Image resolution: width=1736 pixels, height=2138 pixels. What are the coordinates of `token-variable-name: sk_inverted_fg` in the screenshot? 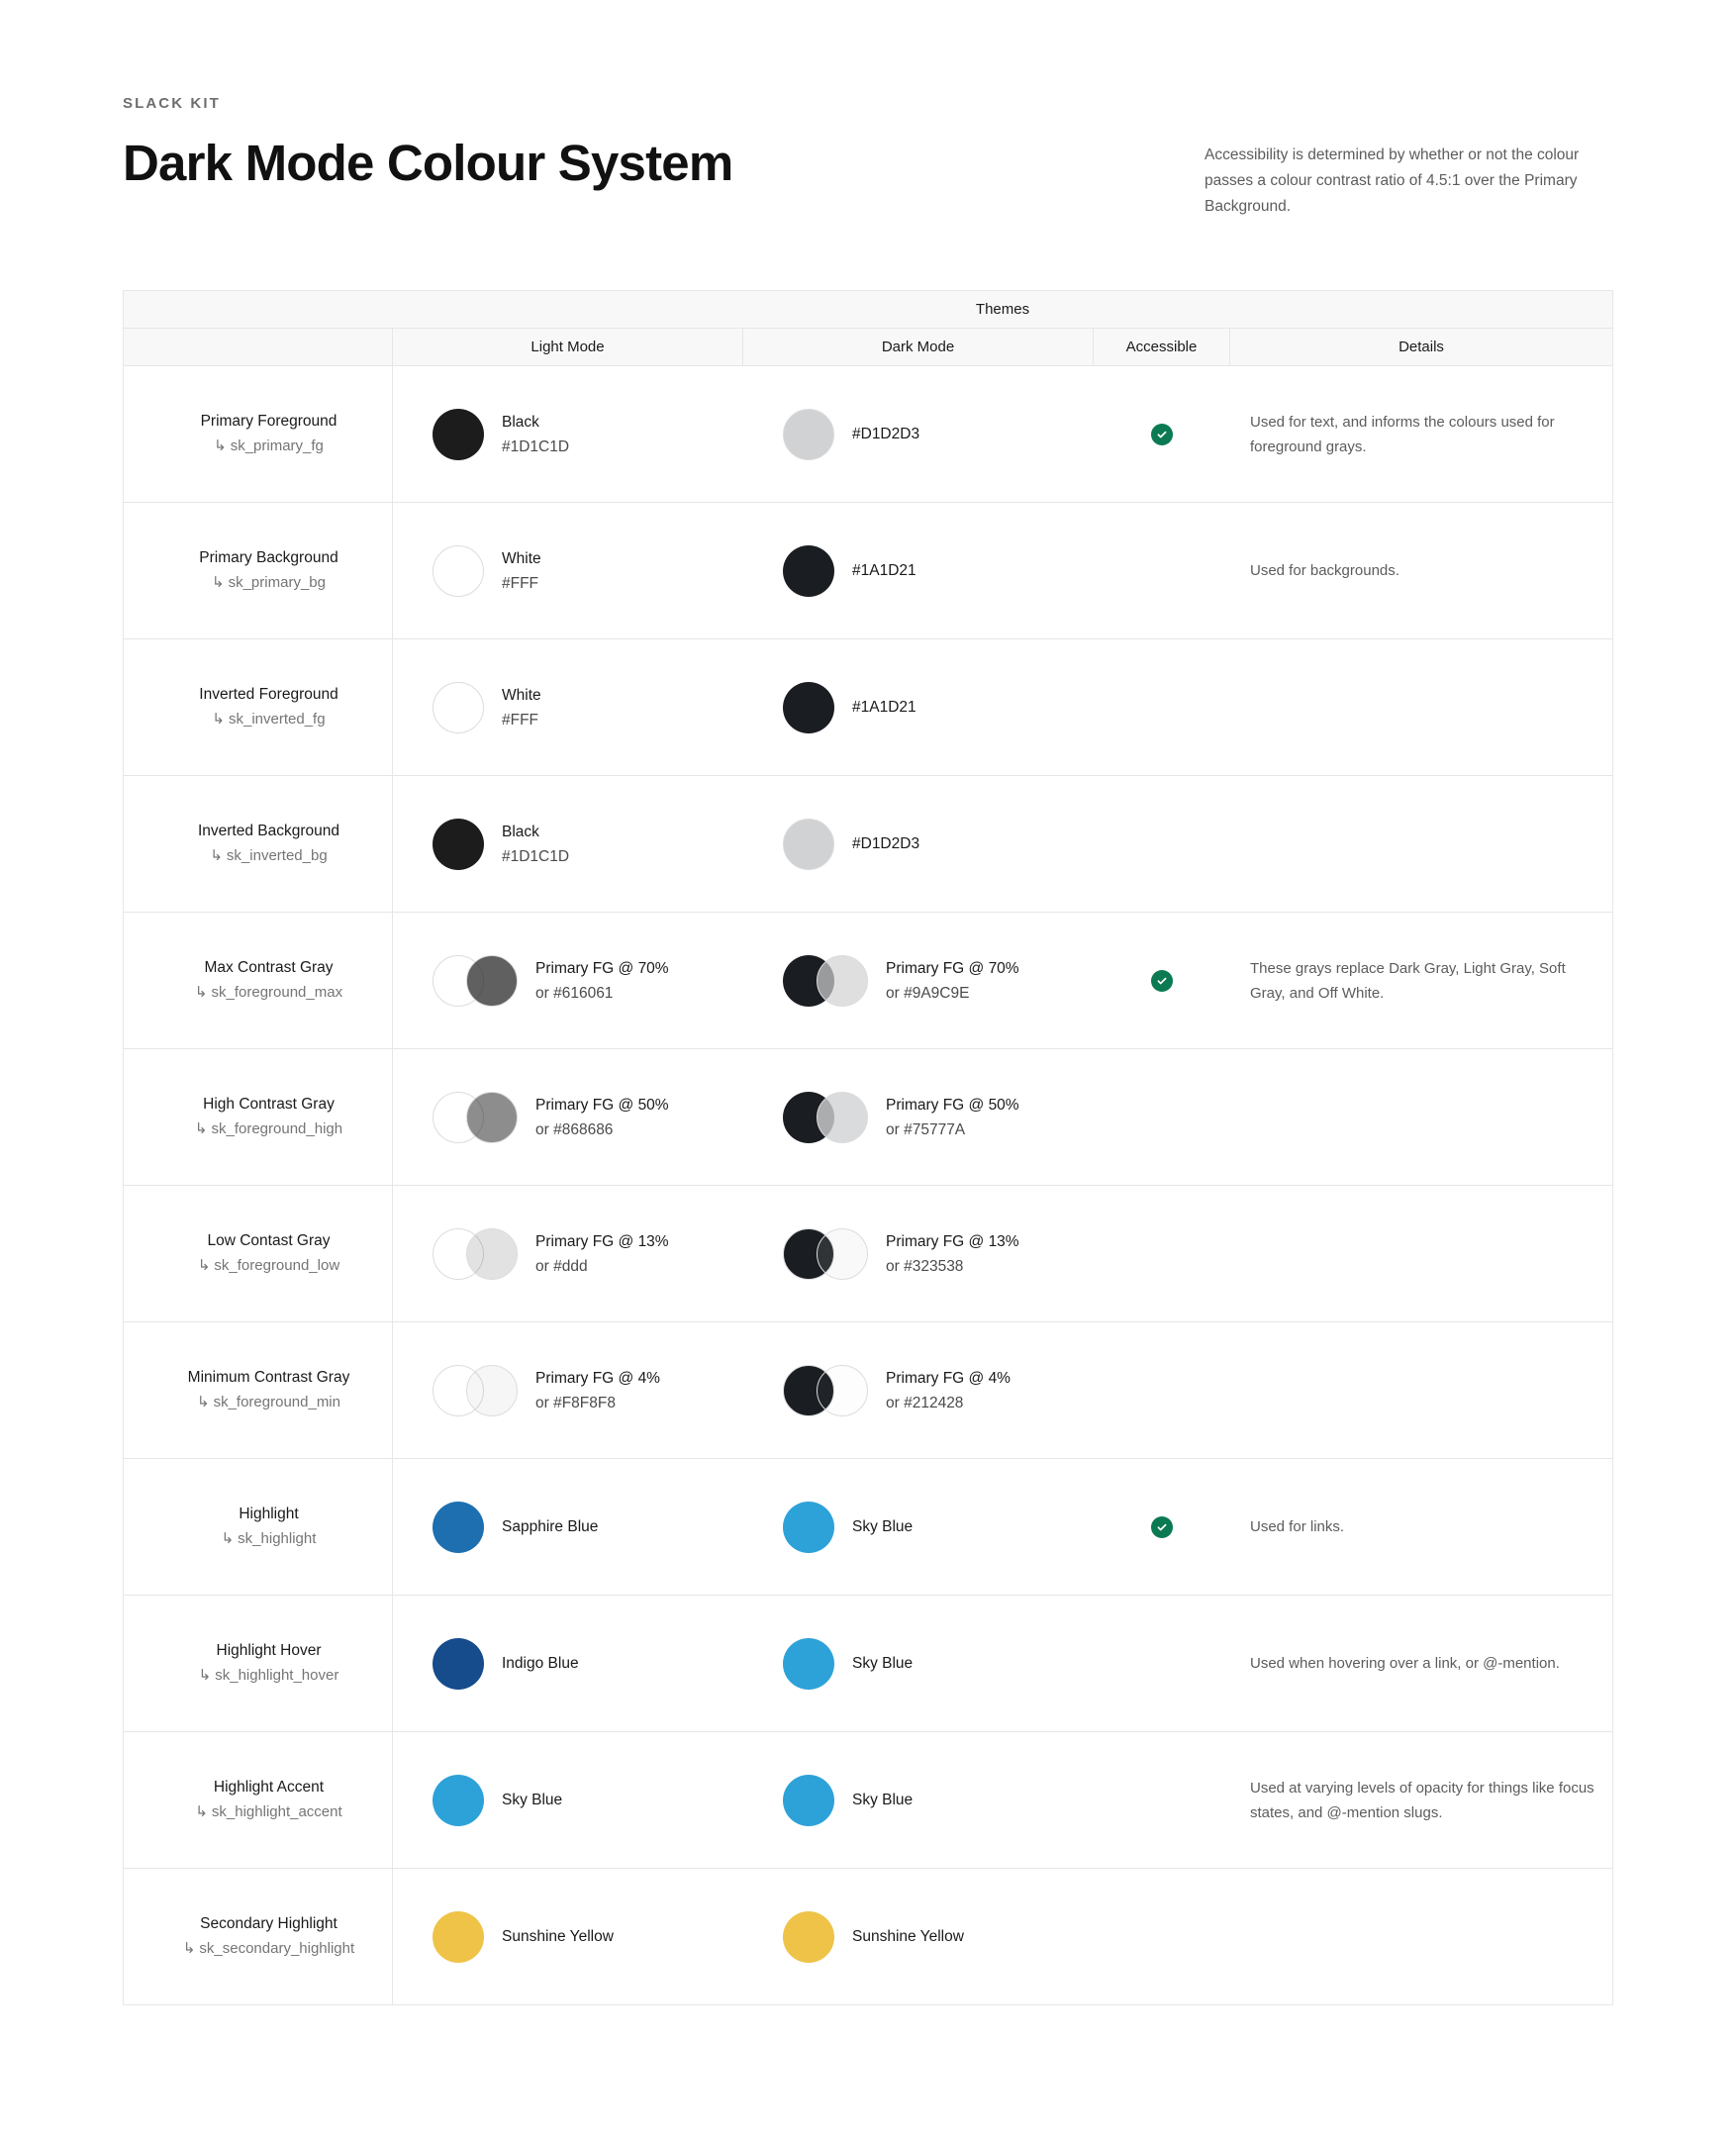 It's located at (277, 719).